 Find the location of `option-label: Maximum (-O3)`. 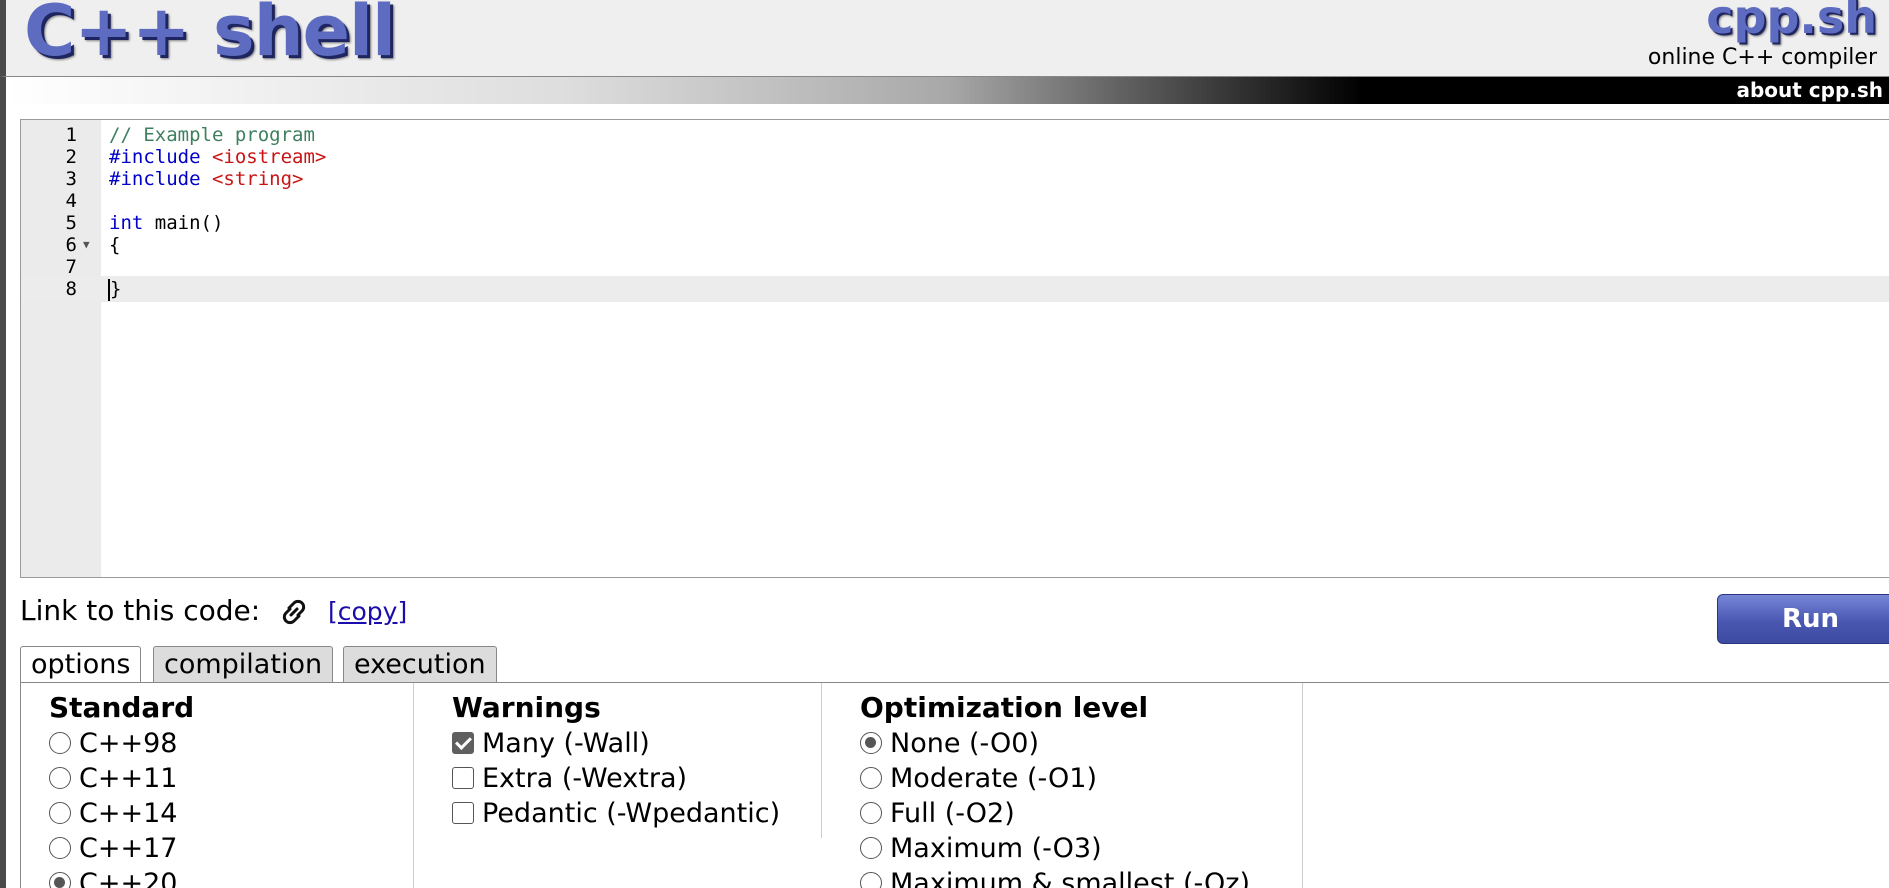

option-label: Maximum (-O3) is located at coordinates (996, 848).